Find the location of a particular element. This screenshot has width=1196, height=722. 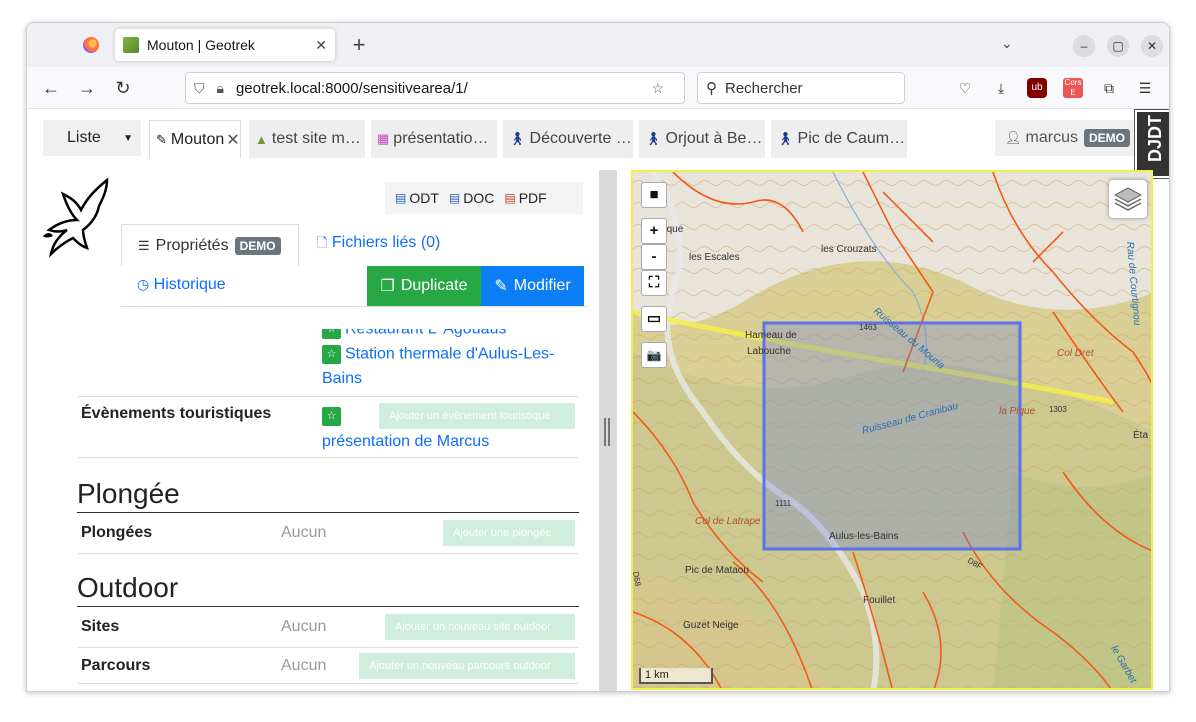

linked-item-station: ☆ Station thermale d'Aulus-Les- is located at coordinates (438, 354).